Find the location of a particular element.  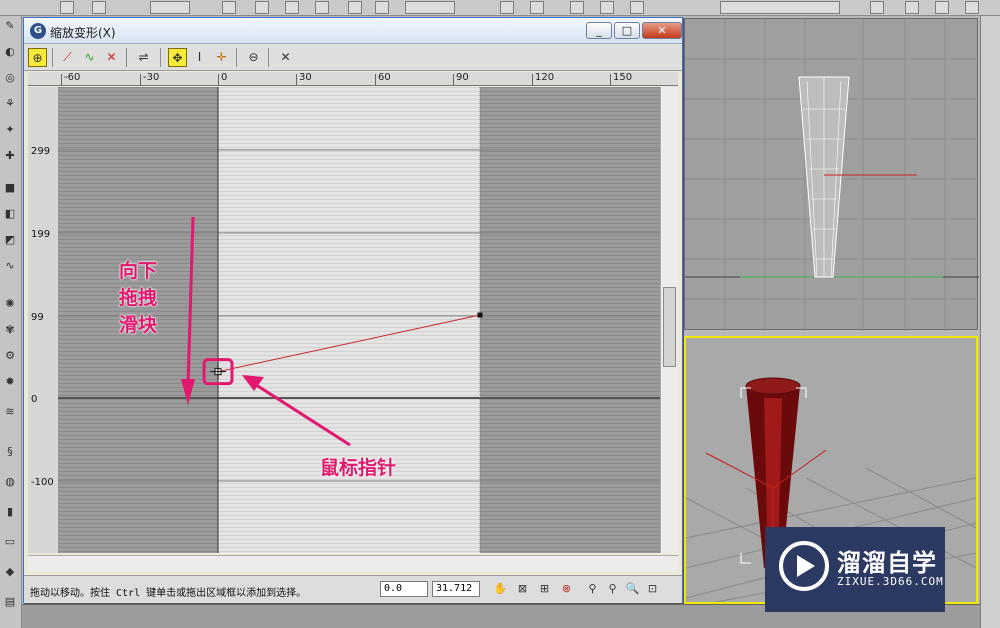

tool-icon: ◐ is located at coordinates (10, 52).